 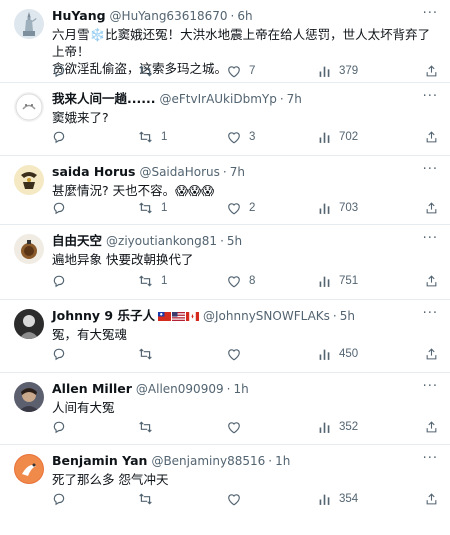 I want to click on tweet-header: 我来人间一趟...... @eFtvIrAUkiDbmYp · 7h, so click(x=245, y=99).